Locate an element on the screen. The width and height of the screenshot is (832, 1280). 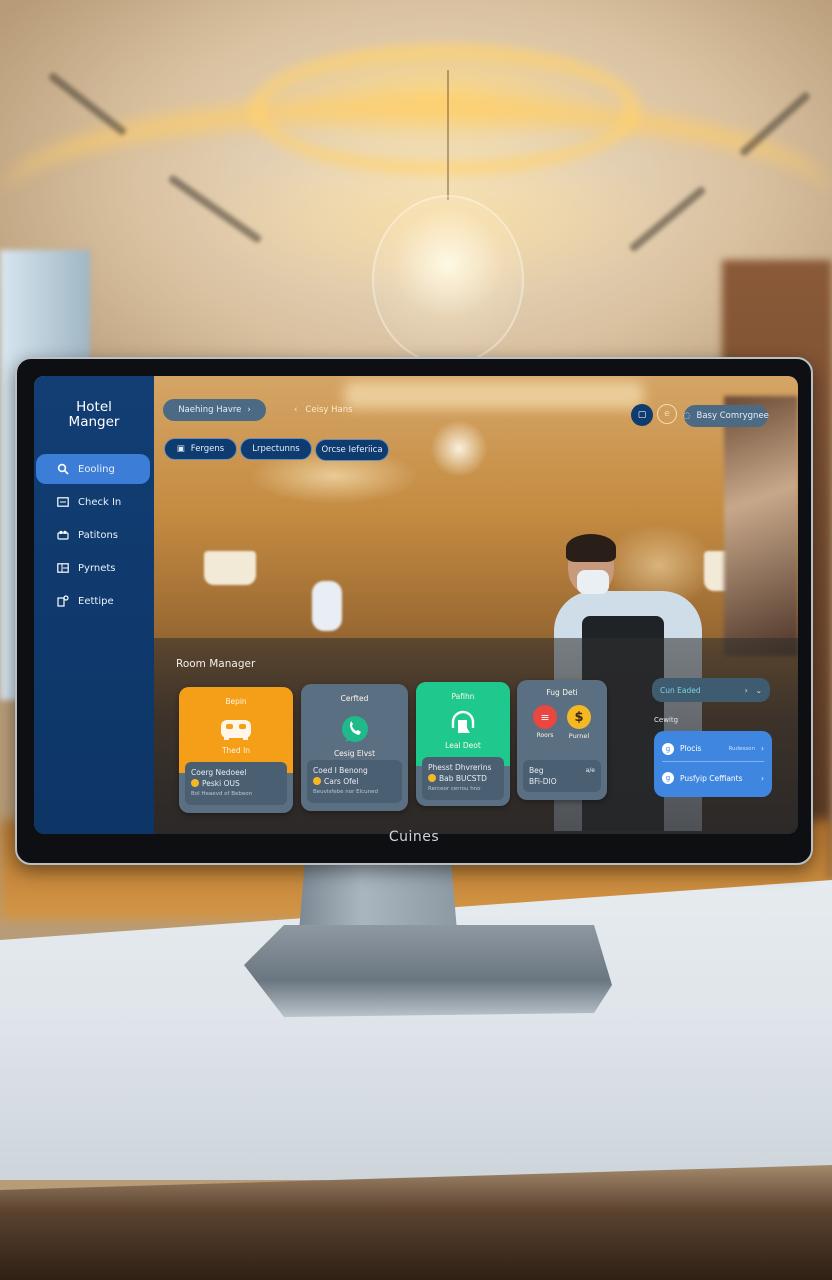
screen-bg-ceiling is located at coordinates (494, 395).